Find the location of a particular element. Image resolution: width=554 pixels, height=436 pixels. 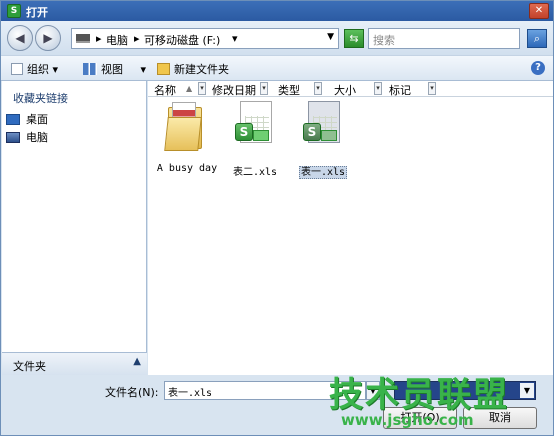

breadcrumb-computer: 电脑 is located at coordinates (117, 40).